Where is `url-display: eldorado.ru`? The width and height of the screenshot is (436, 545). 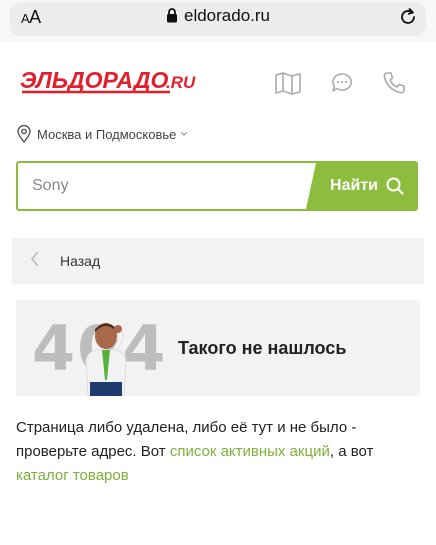
url-display: eldorado.ru is located at coordinates (218, 17).